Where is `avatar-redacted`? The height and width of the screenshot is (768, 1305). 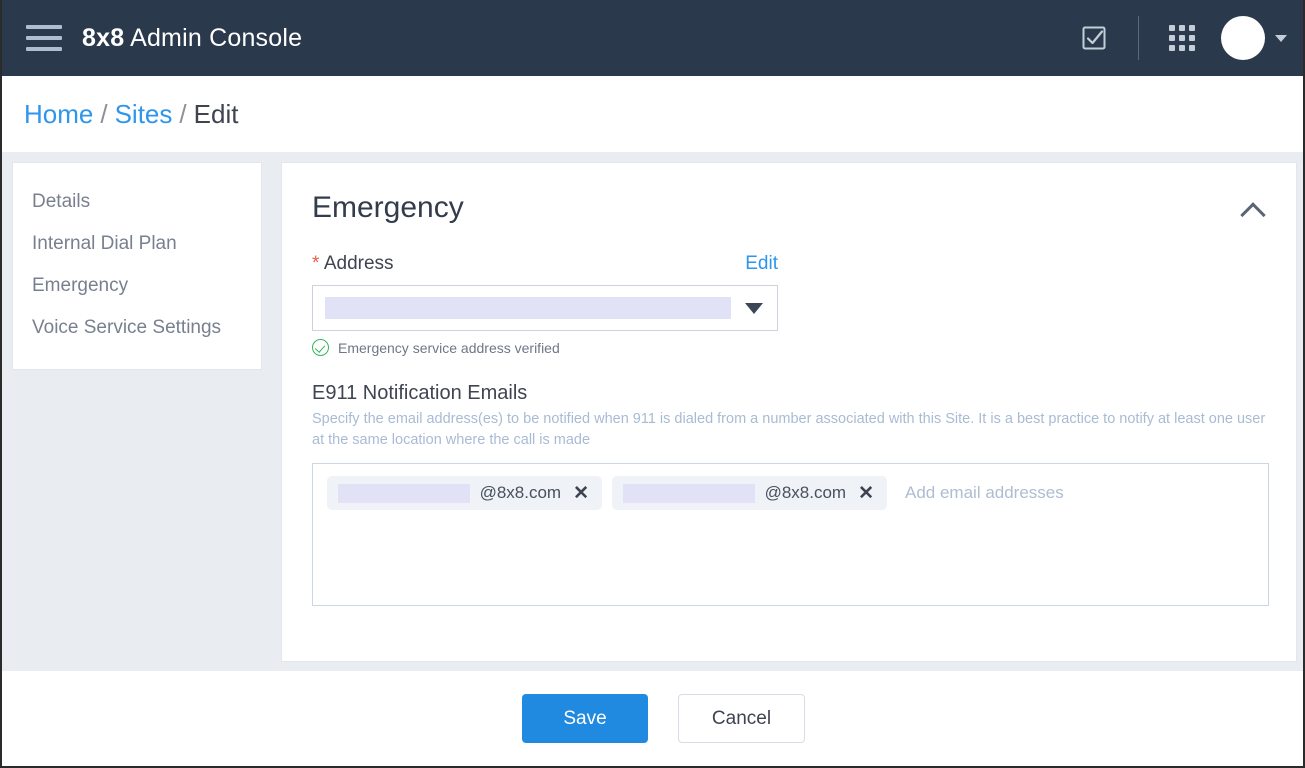 avatar-redacted is located at coordinates (1243, 38).